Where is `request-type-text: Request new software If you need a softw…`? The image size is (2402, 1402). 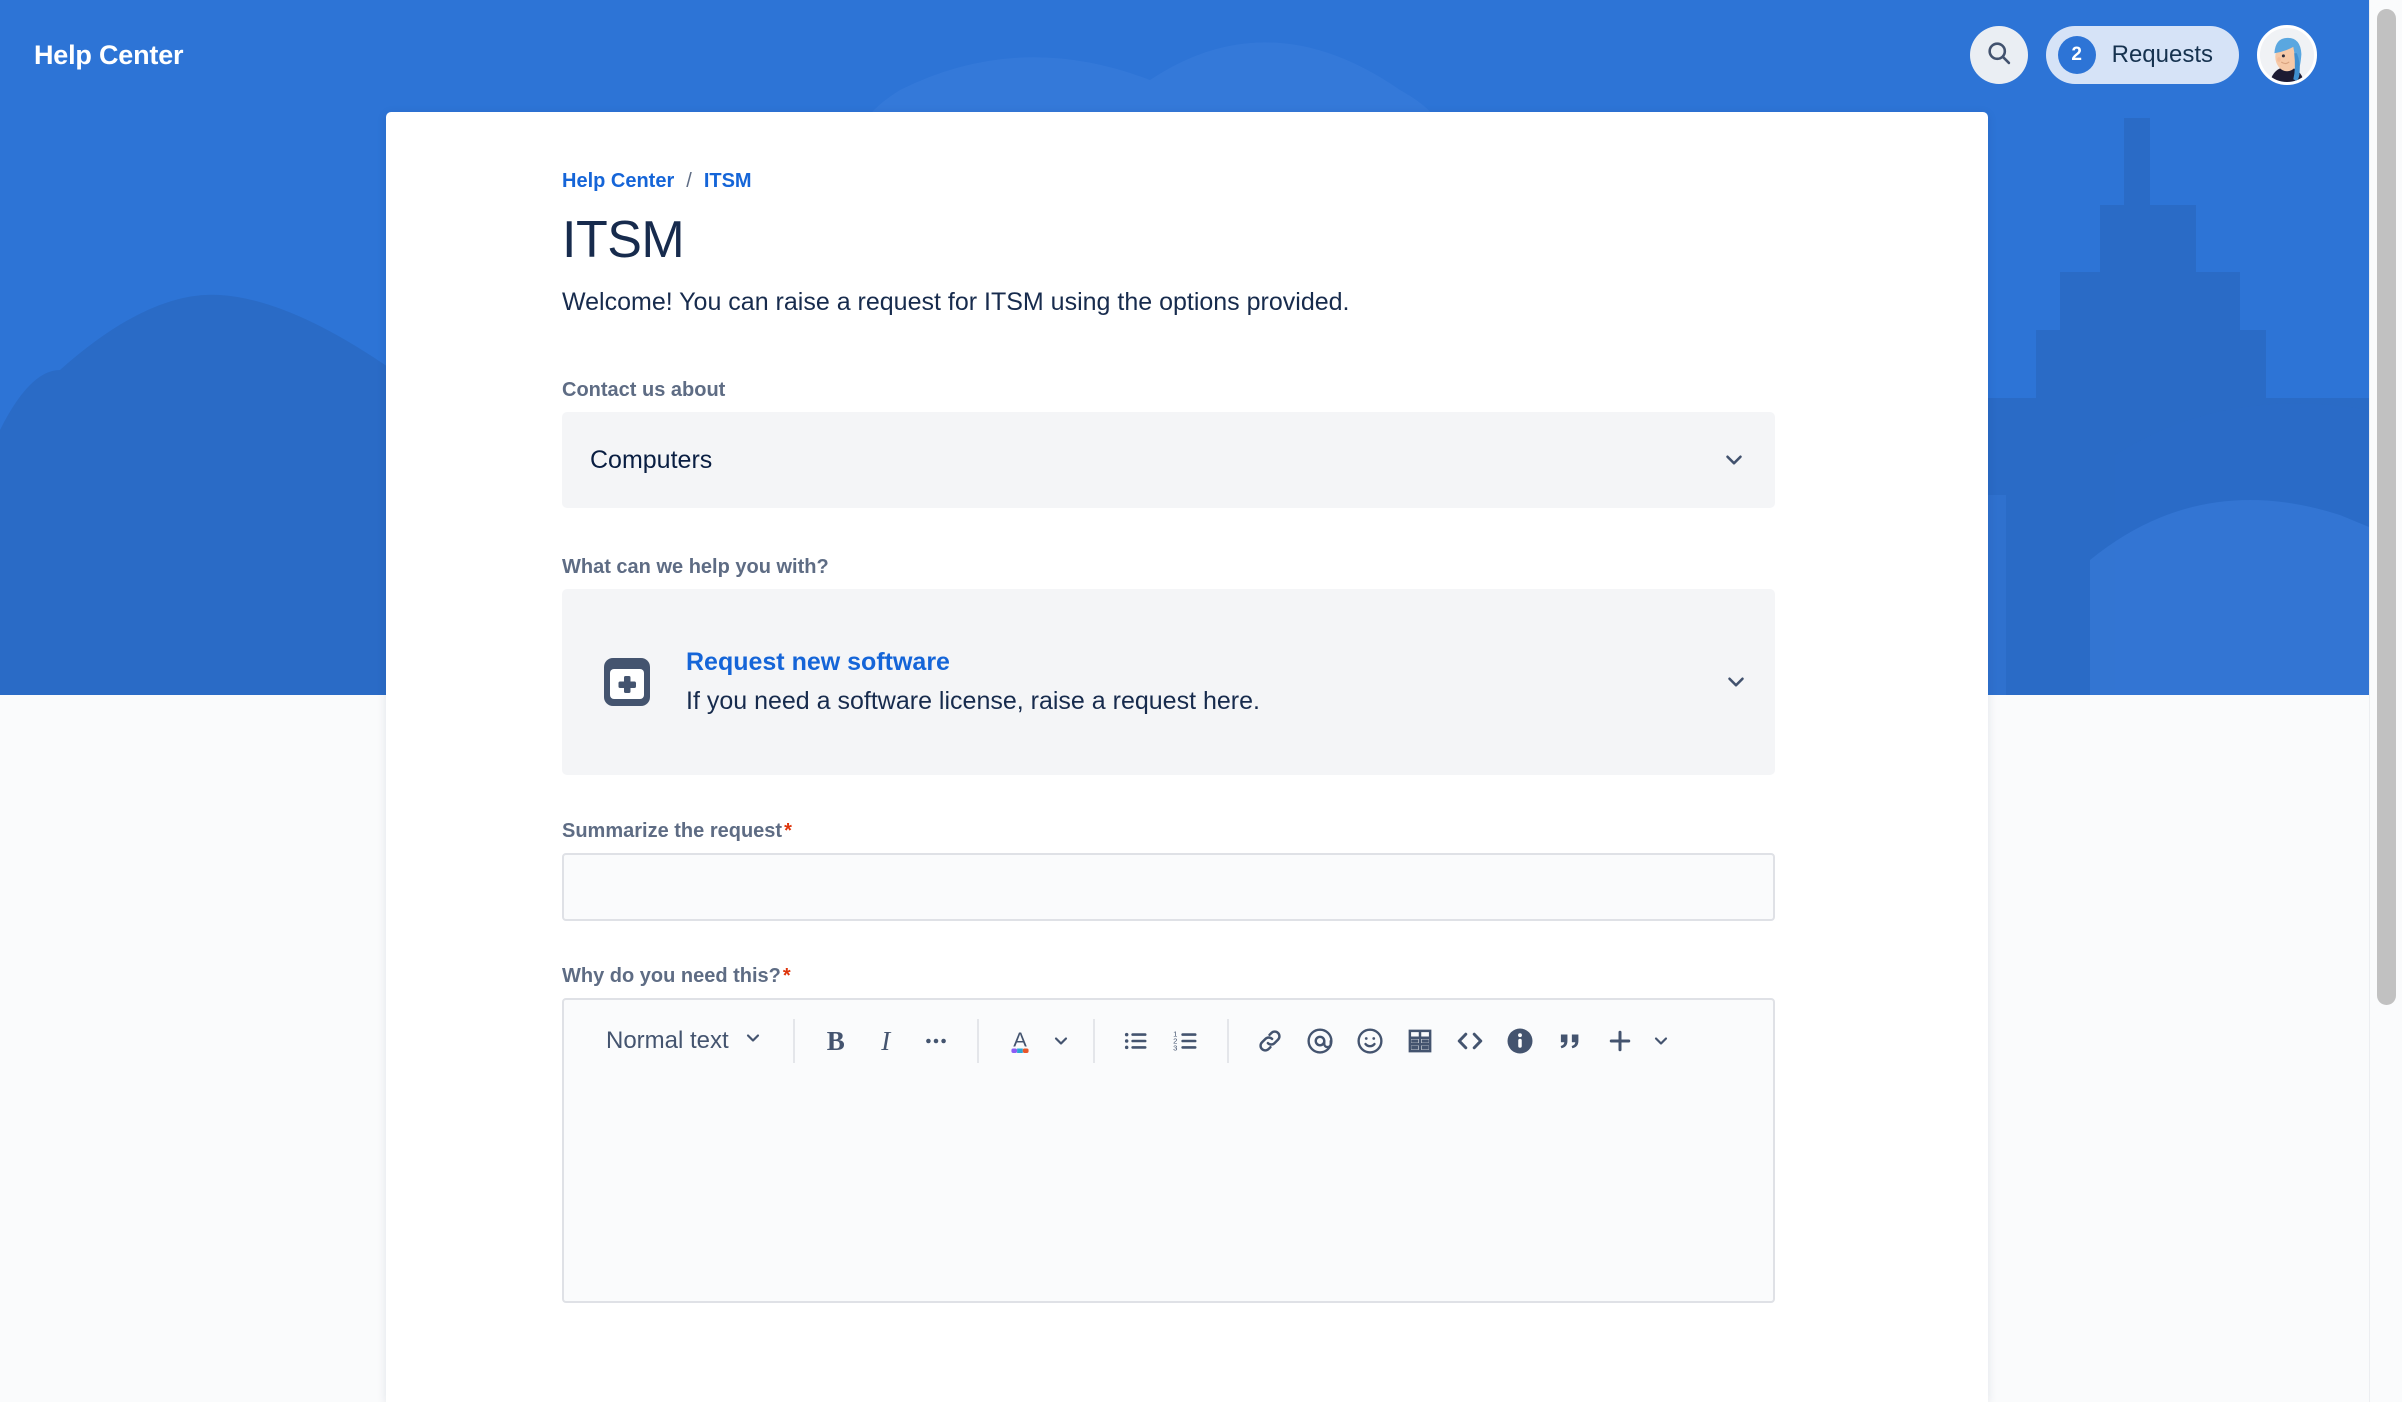
request-type-text: Request new software If you need a softw… is located at coordinates (1204, 682).